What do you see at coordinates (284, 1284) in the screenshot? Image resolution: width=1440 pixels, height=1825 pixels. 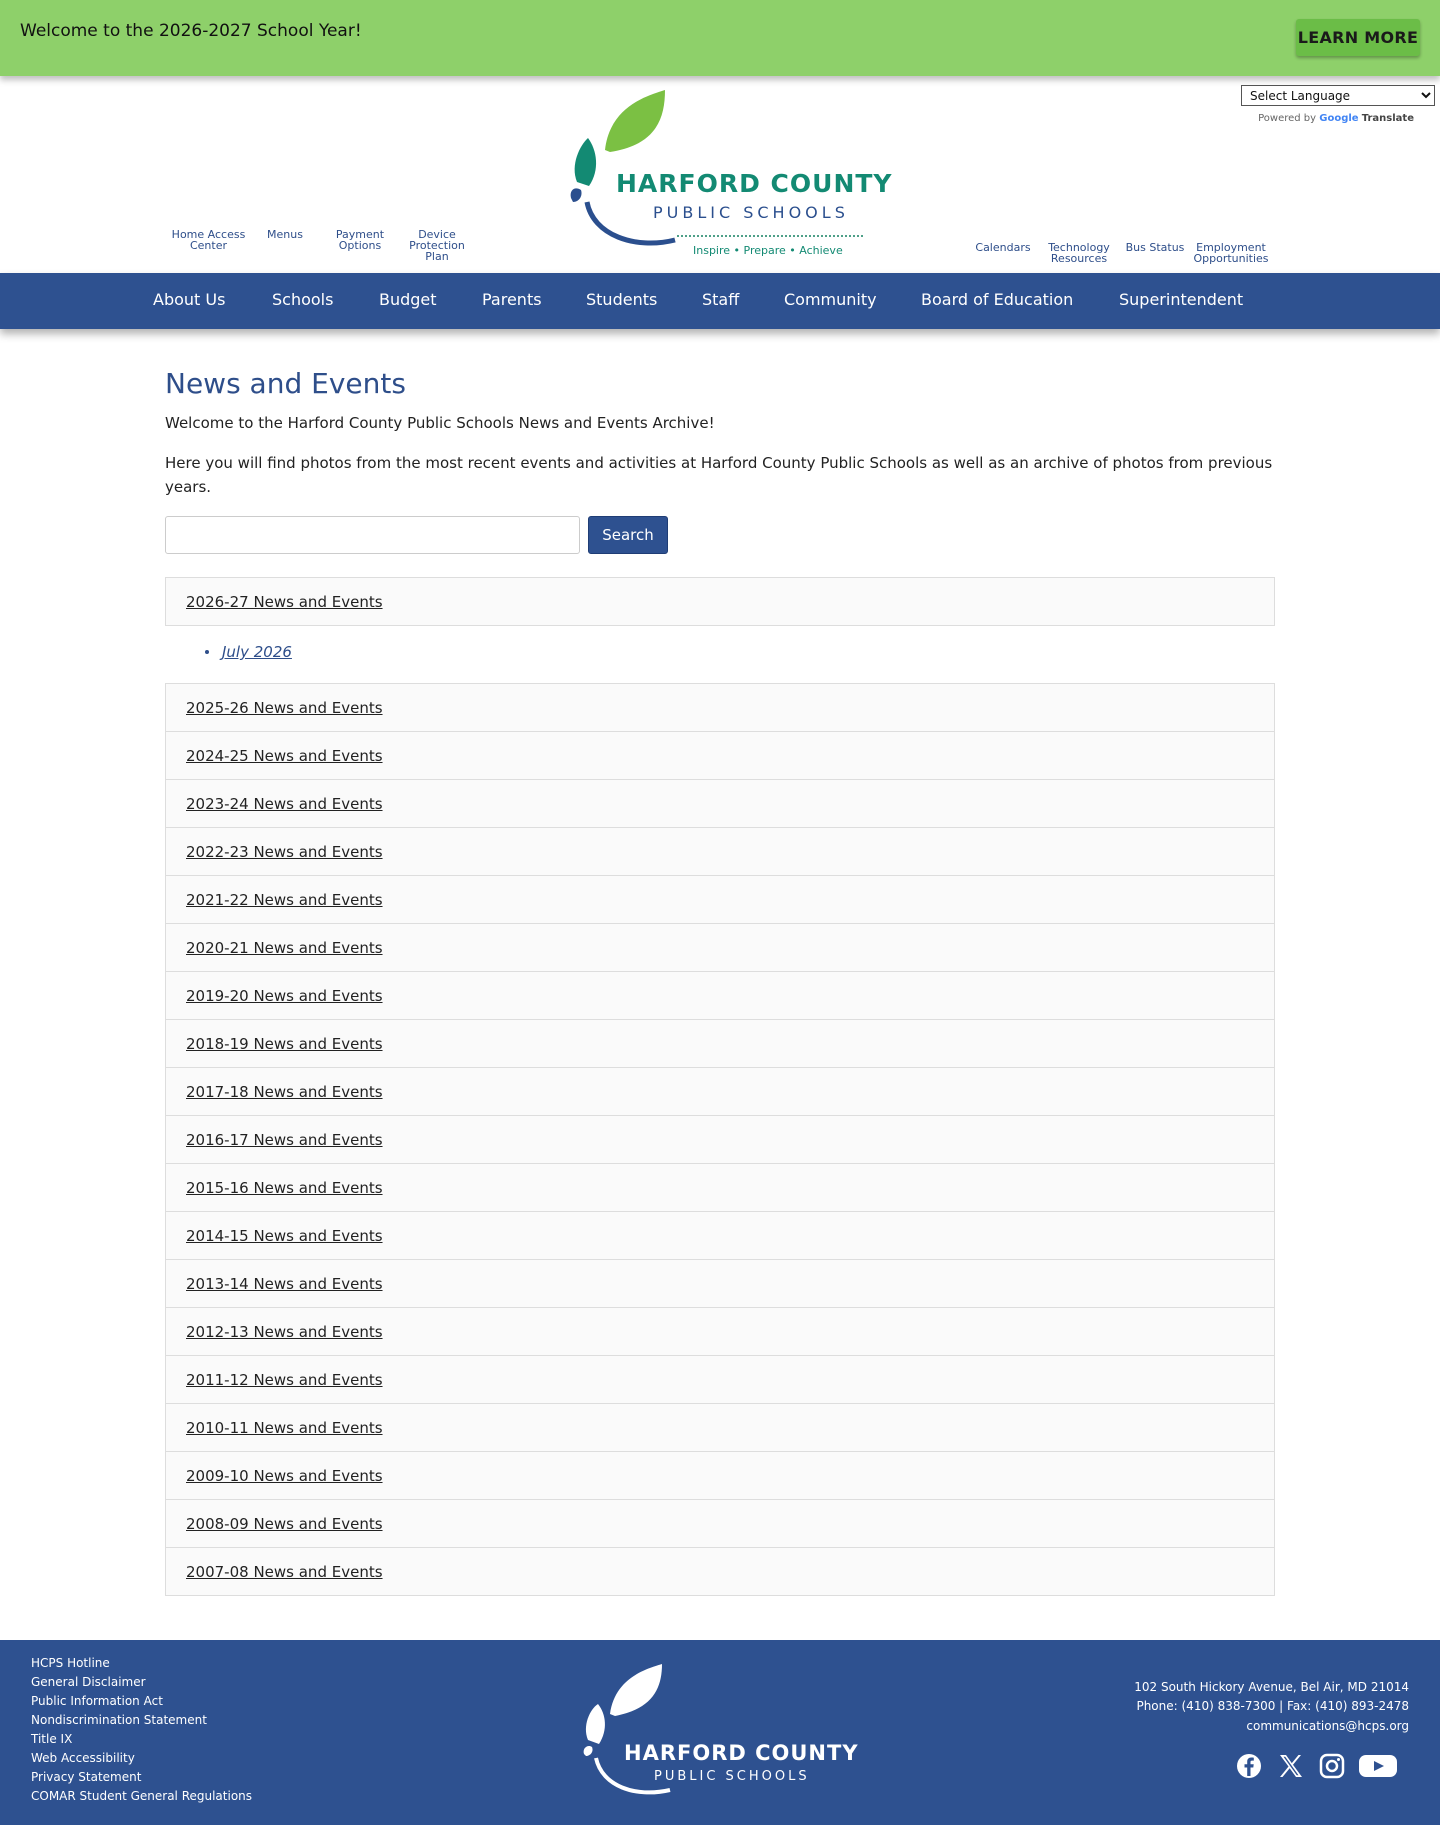 I see `accordion-link: 2013-14 News and Events` at bounding box center [284, 1284].